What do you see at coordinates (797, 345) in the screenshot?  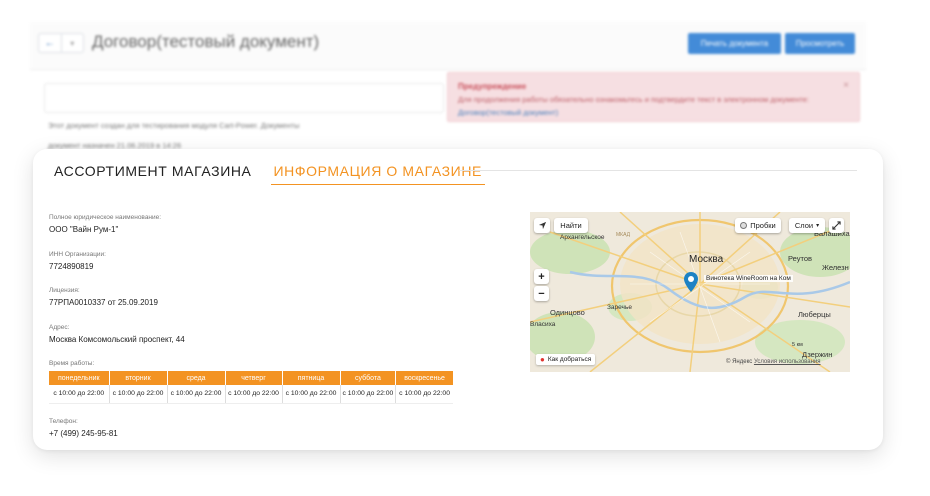 I see `map-scale: 5 км` at bounding box center [797, 345].